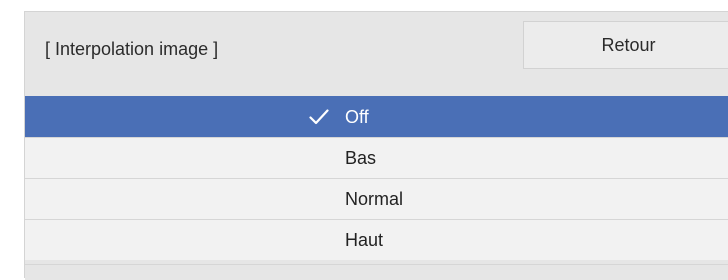 This screenshot has width=728, height=280. I want to click on dialog-title: [ Interpolation image ], so click(132, 49).